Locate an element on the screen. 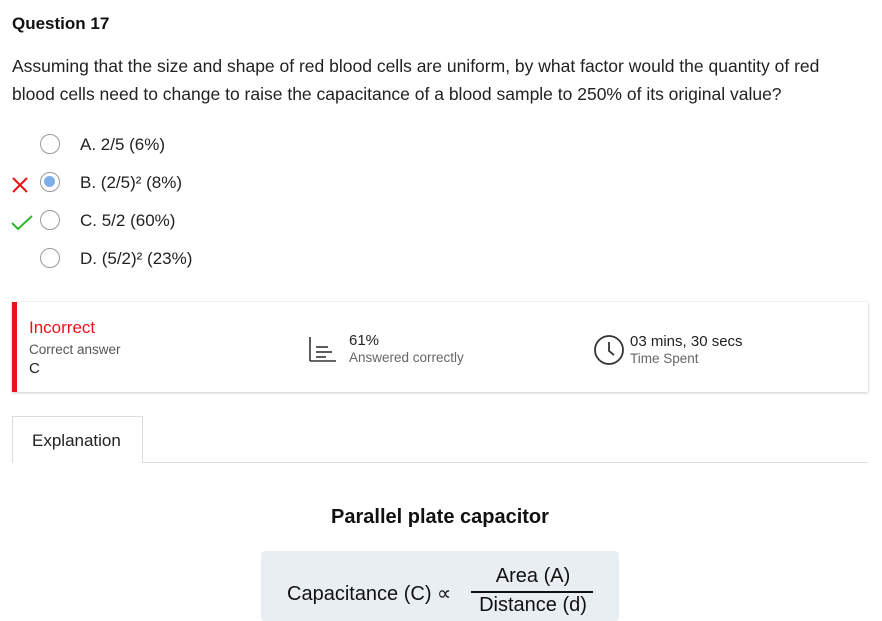 This screenshot has width=882, height=621. formula-denominator: Distance (d) is located at coordinates (533, 605).